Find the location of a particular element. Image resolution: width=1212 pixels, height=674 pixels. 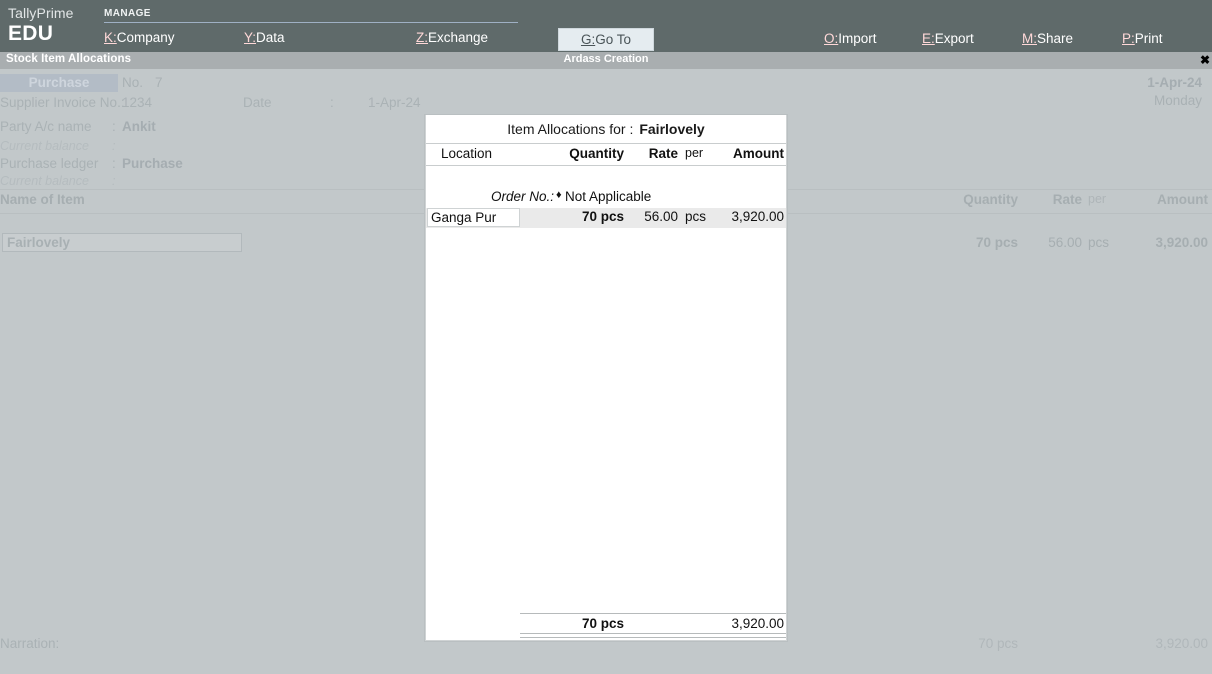

action-export-label: Export is located at coordinates (954, 38).